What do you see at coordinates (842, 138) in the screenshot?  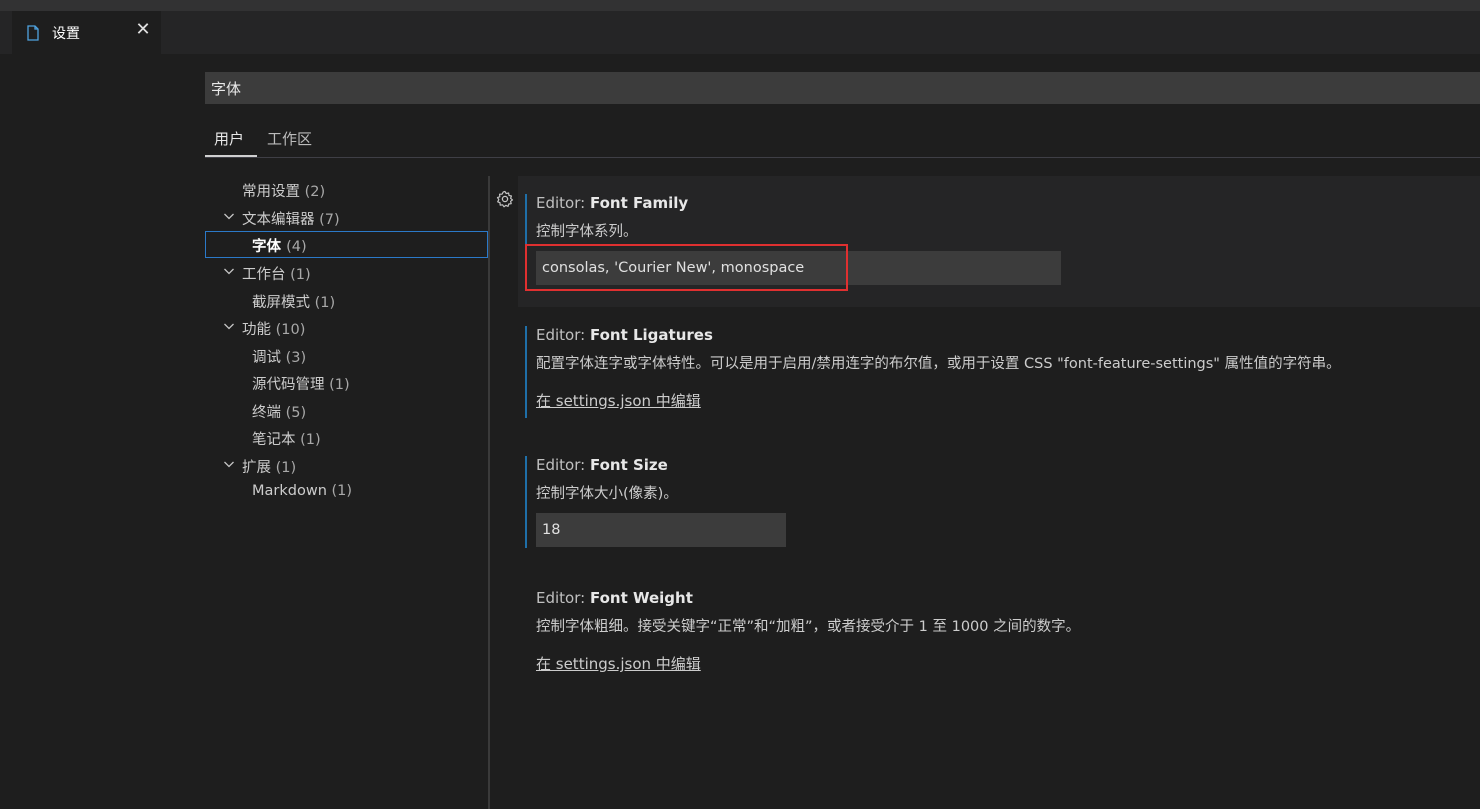 I see `scope-tabs: 用户 工作区` at bounding box center [842, 138].